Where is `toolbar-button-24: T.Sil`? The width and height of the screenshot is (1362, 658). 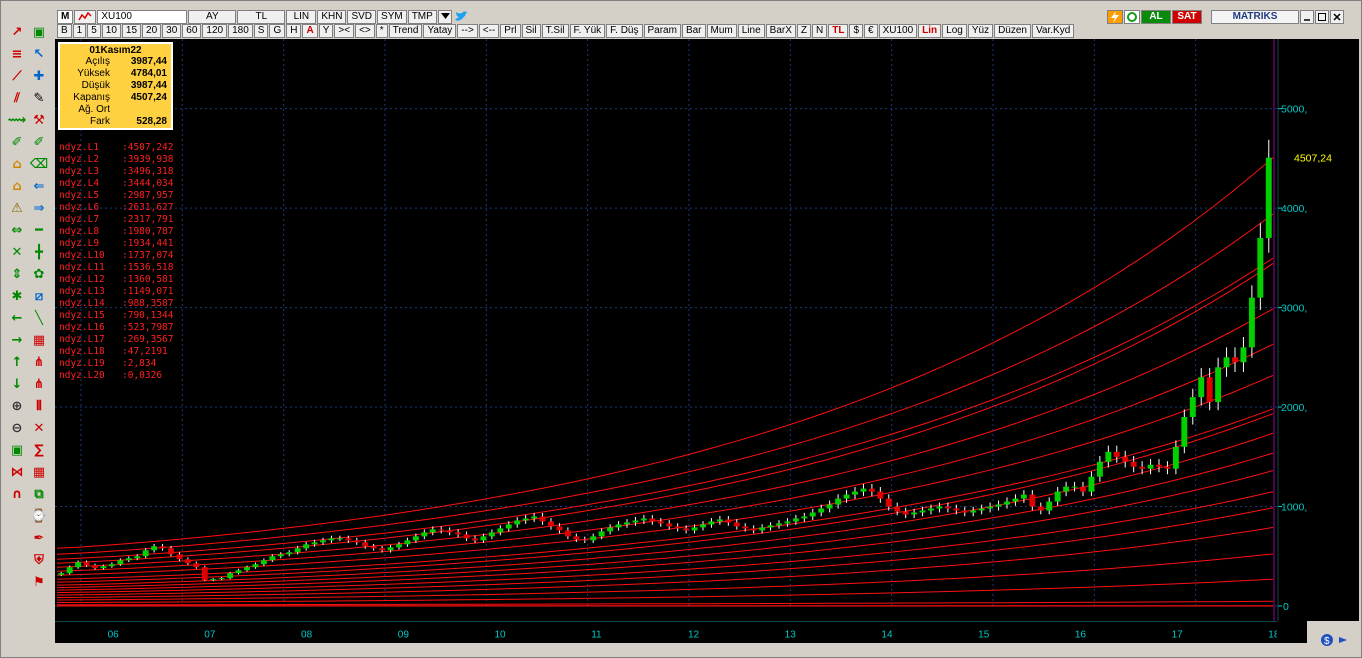
toolbar-button-24: T.Sil is located at coordinates (555, 31).